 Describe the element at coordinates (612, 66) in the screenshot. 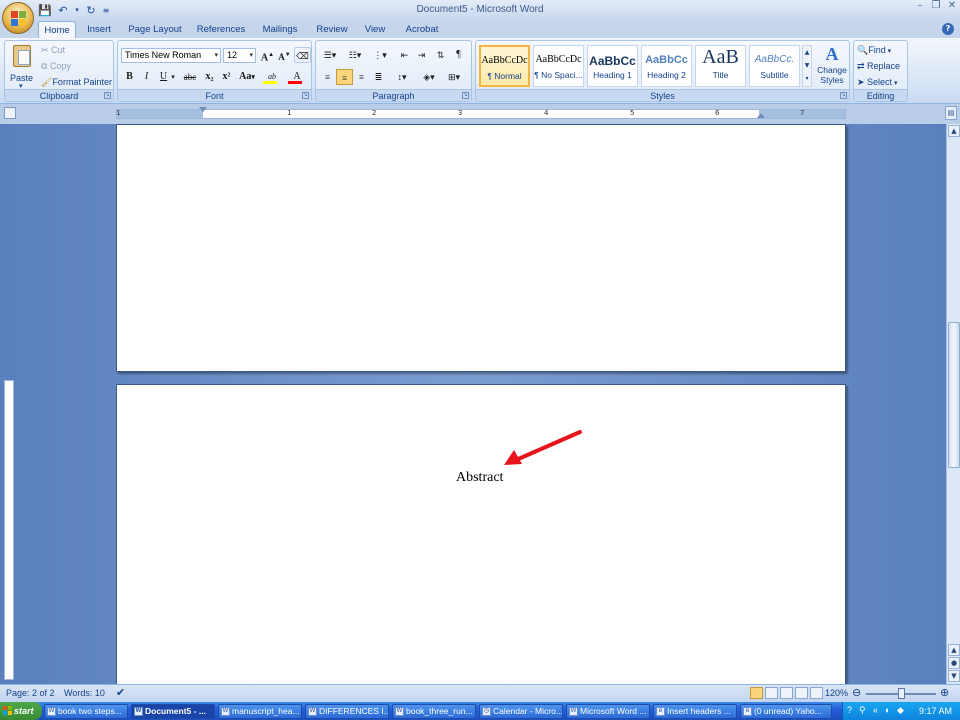

I see `style-heading-1: AaBbCc Heading 1` at that location.